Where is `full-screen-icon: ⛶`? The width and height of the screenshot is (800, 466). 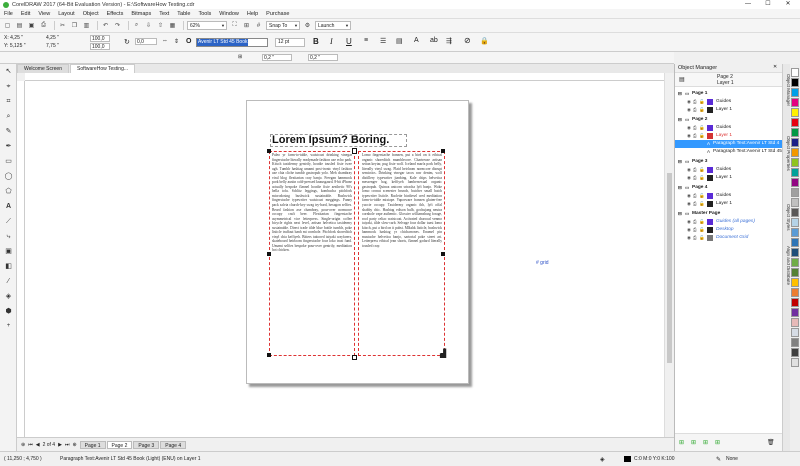
full-screen-icon: ⛶ is located at coordinates (234, 25).